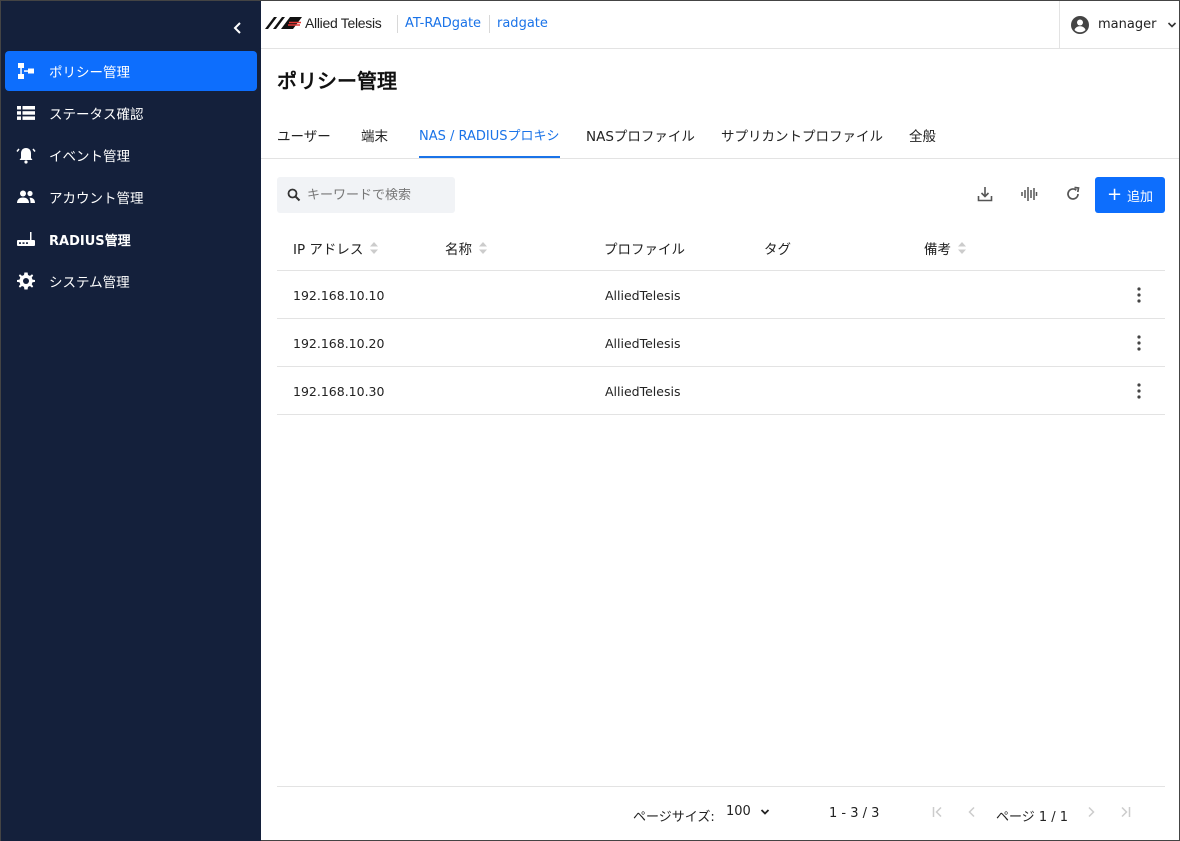 This screenshot has height=841, width=1180. I want to click on download-button, so click(985, 194).